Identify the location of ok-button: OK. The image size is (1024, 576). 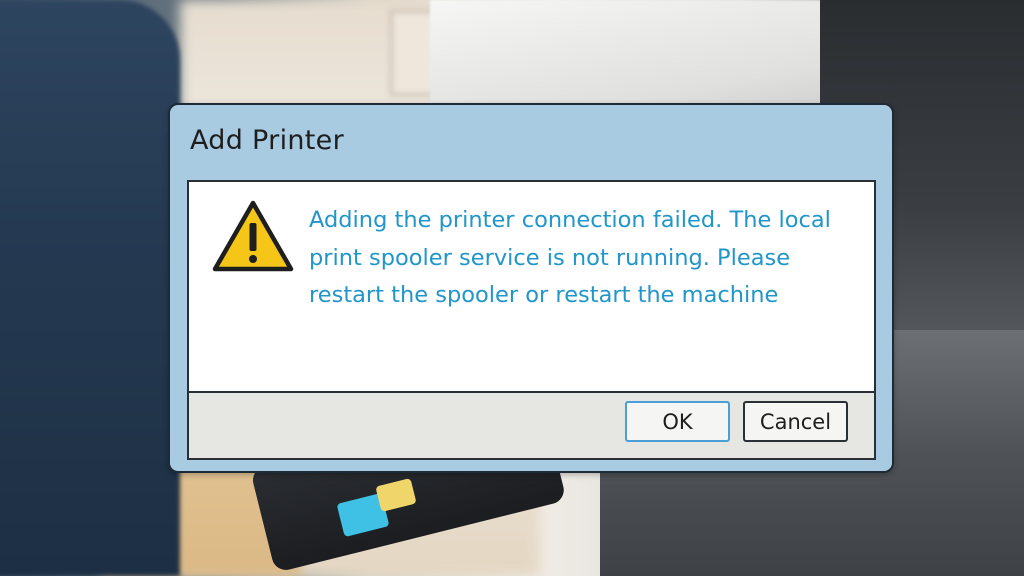
(677, 421).